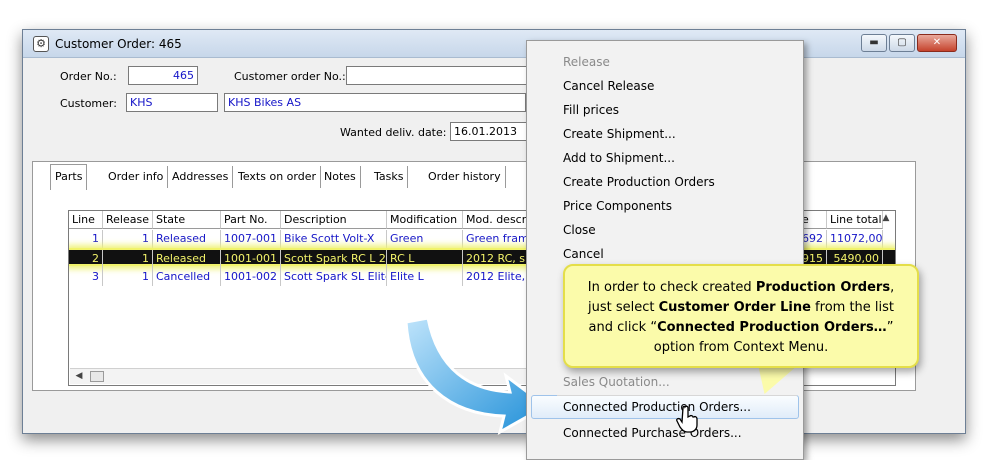 The width and height of the screenshot is (987, 460). Describe the element at coordinates (251, 277) in the screenshot. I see `part-no-cell: 1001-002` at that location.